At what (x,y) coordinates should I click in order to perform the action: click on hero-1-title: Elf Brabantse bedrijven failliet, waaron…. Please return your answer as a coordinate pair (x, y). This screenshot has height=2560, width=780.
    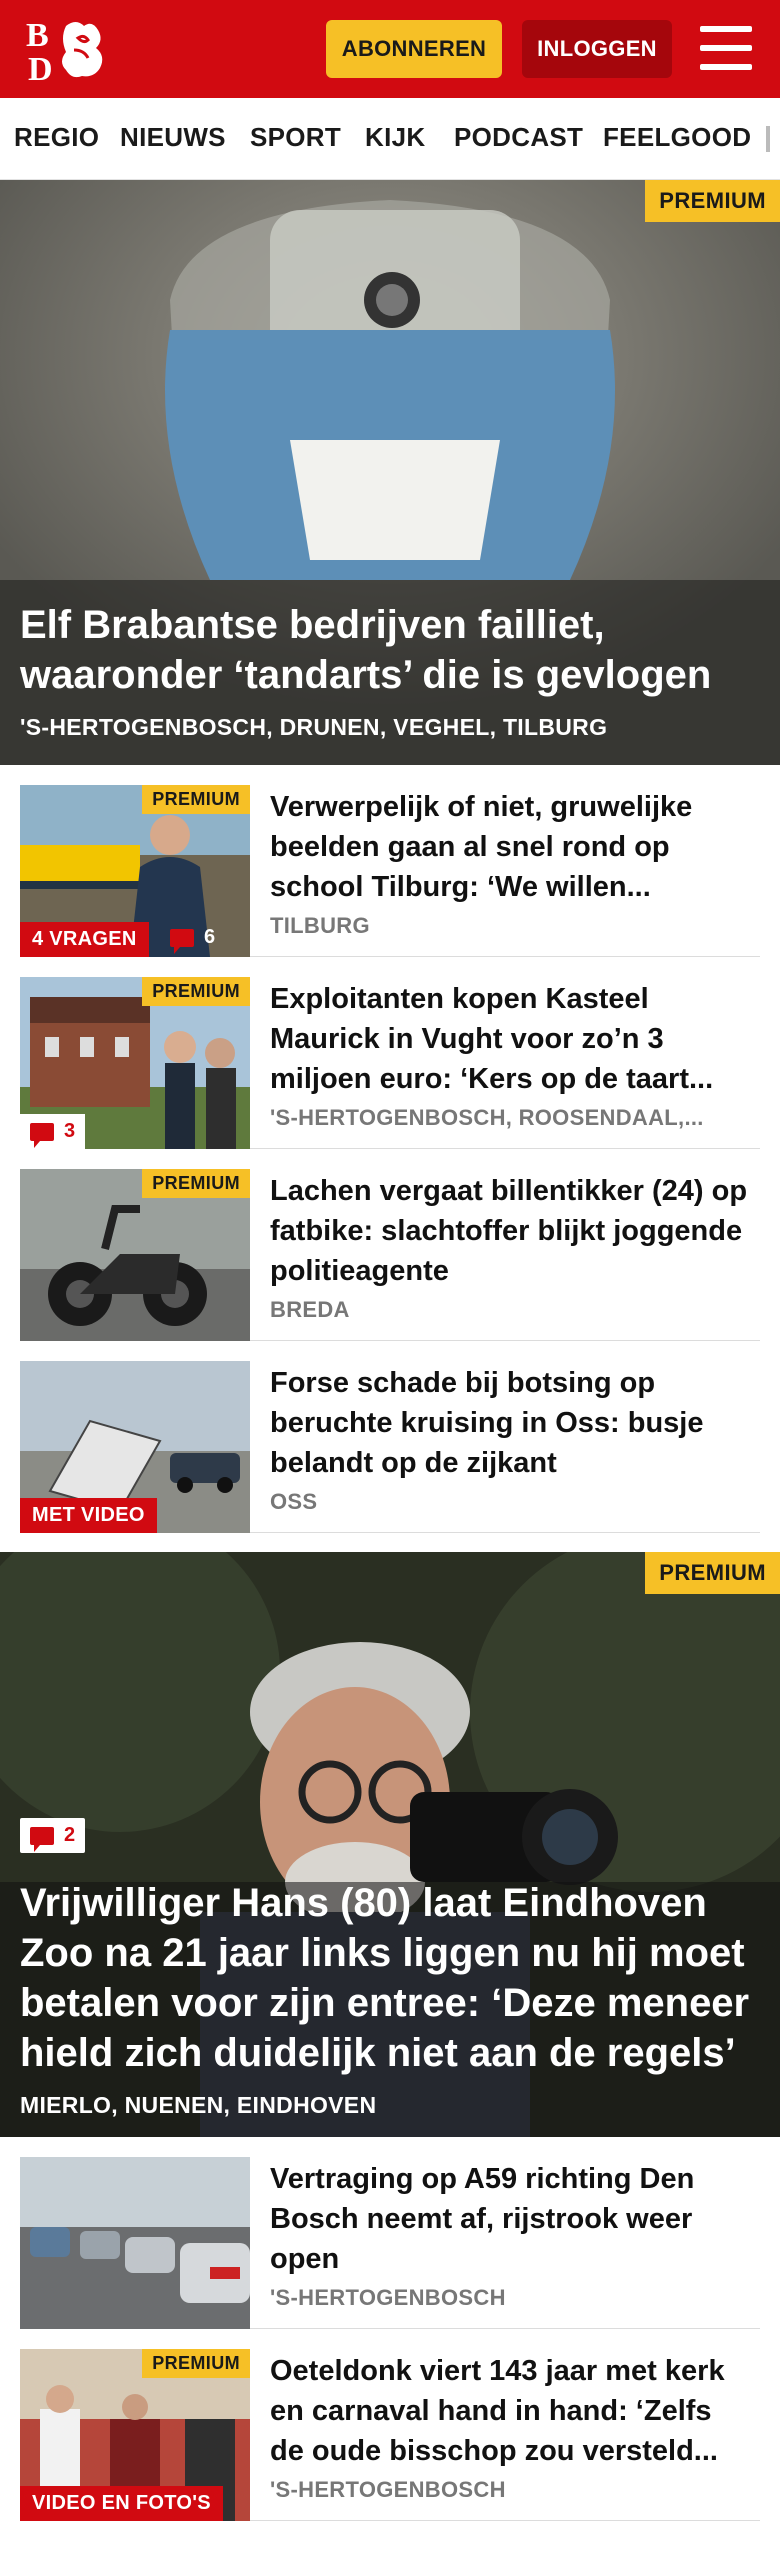
    Looking at the image, I should click on (390, 650).